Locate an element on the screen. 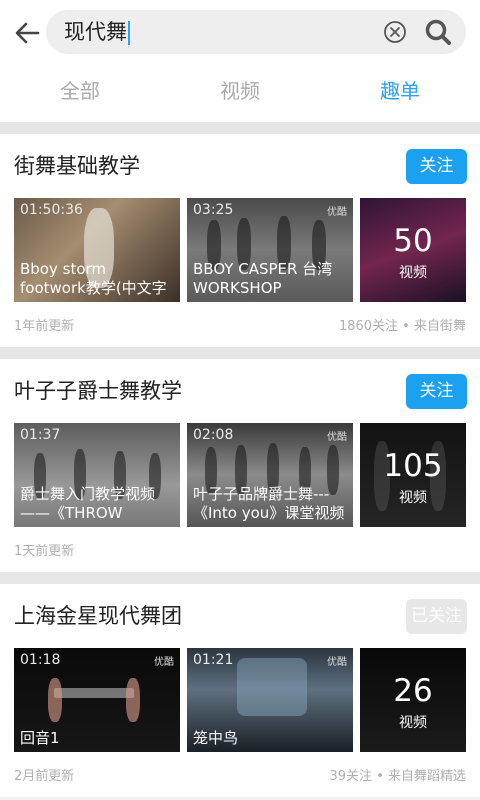 This screenshot has width=480, height=800. video-thumbnail: 01:18 优酷 回音1 is located at coordinates (97, 700).